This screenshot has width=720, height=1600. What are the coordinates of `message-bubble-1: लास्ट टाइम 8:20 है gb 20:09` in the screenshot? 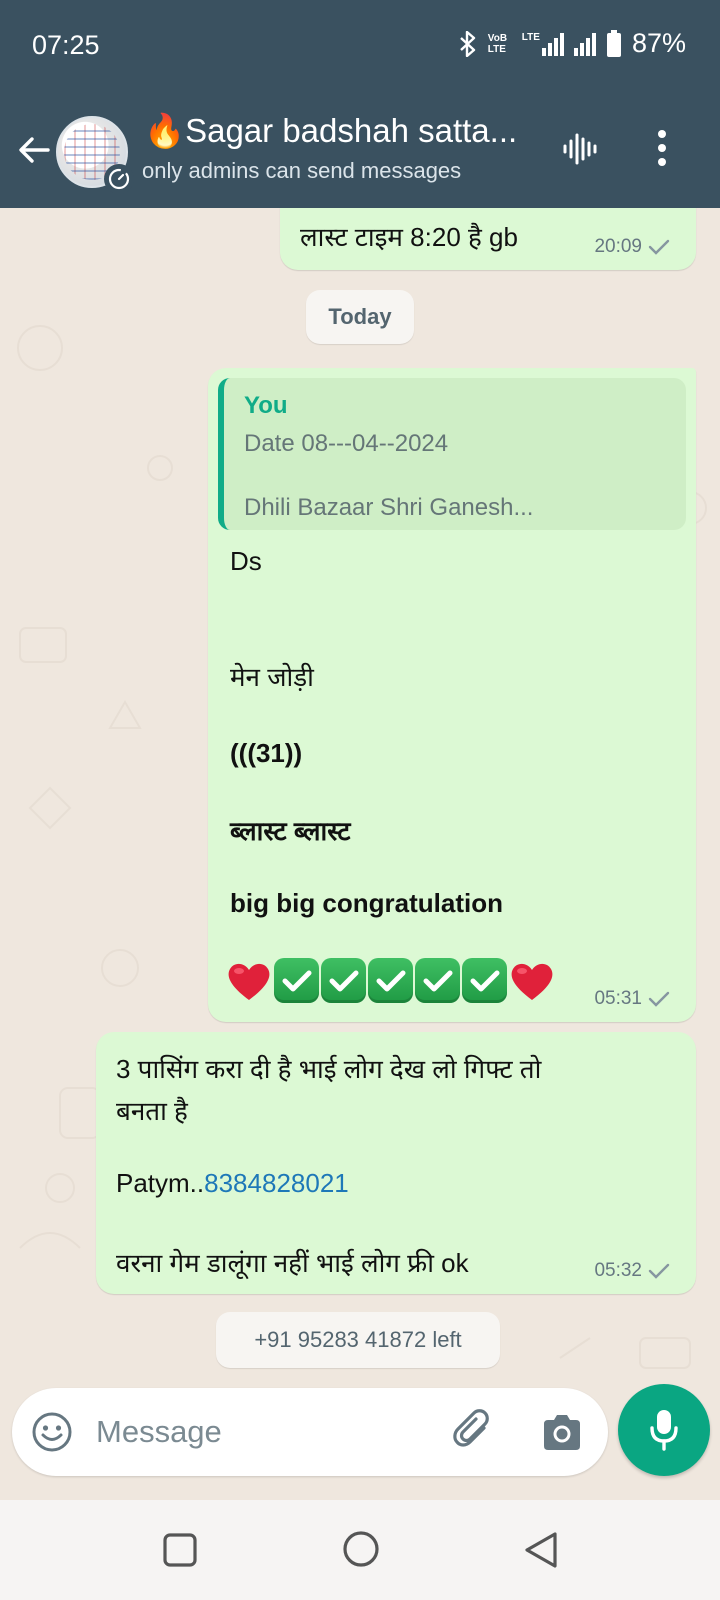 It's located at (488, 239).